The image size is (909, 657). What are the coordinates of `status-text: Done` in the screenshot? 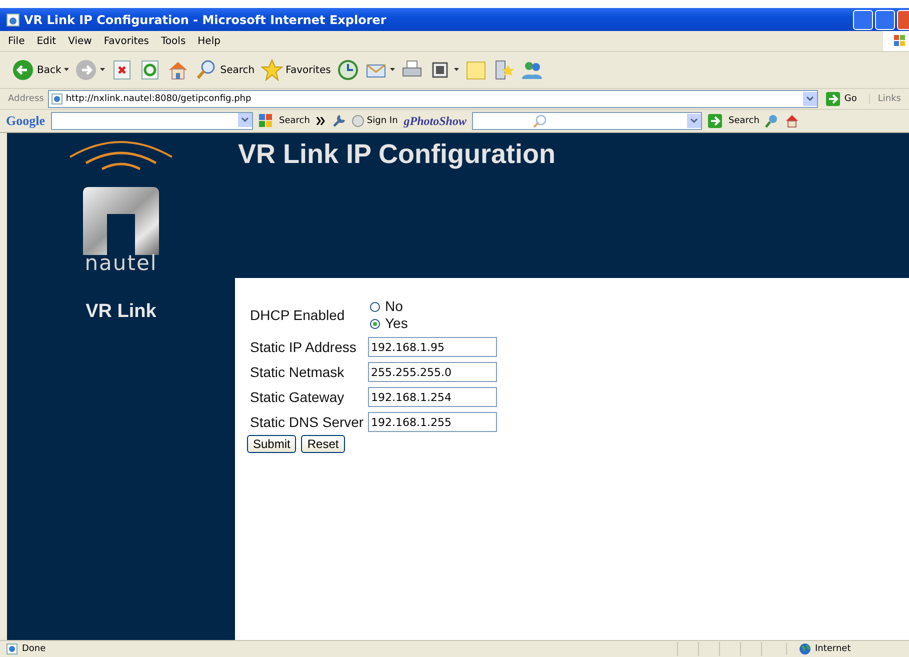 It's located at (34, 649).